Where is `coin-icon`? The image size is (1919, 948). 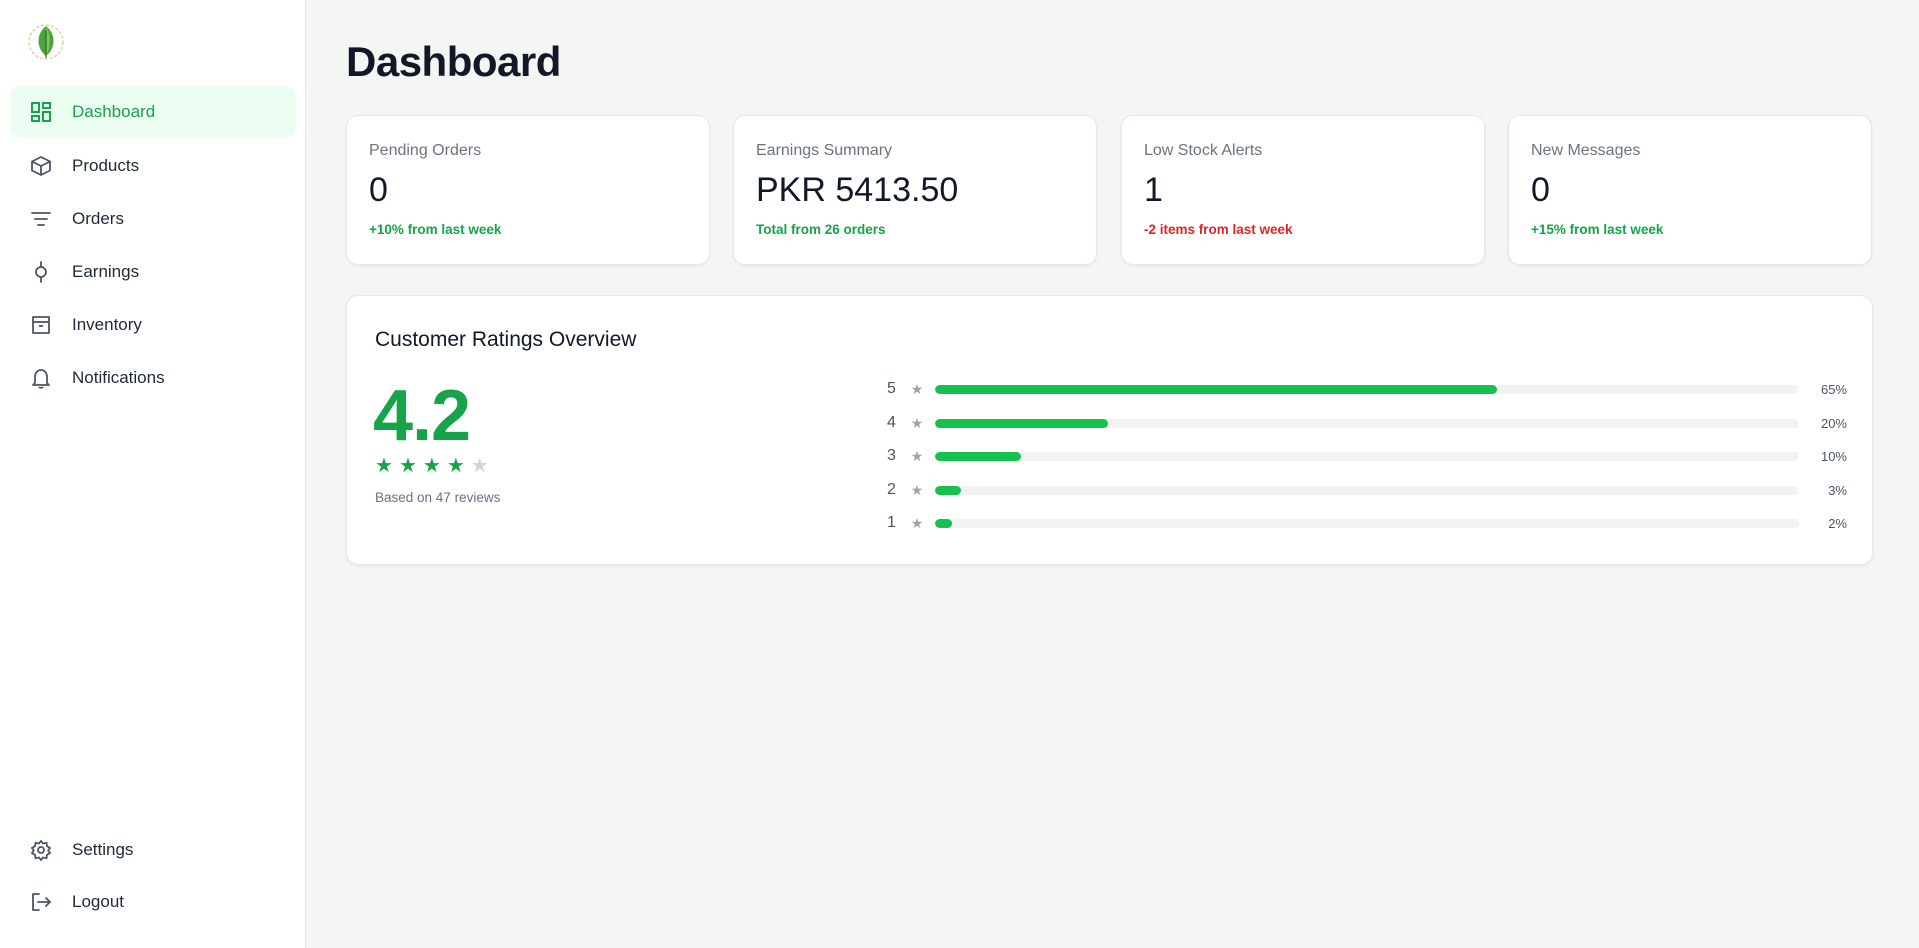 coin-icon is located at coordinates (41, 272).